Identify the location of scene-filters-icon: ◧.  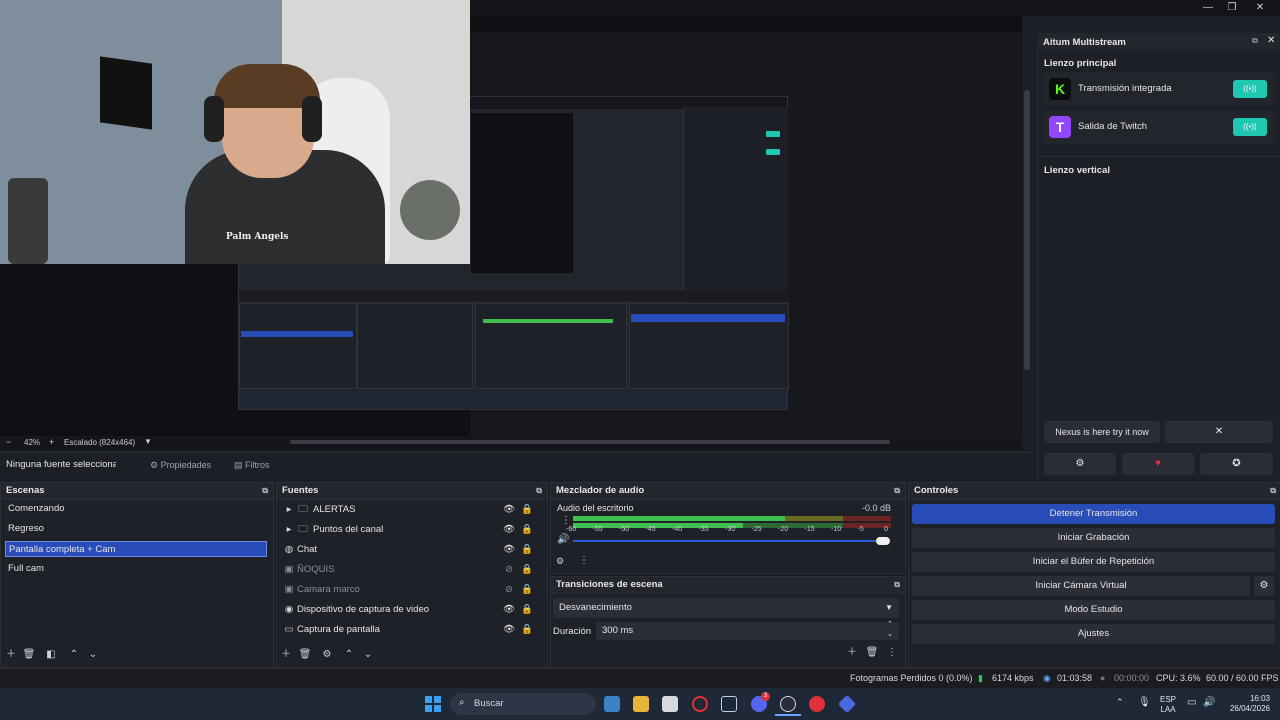
(51, 655).